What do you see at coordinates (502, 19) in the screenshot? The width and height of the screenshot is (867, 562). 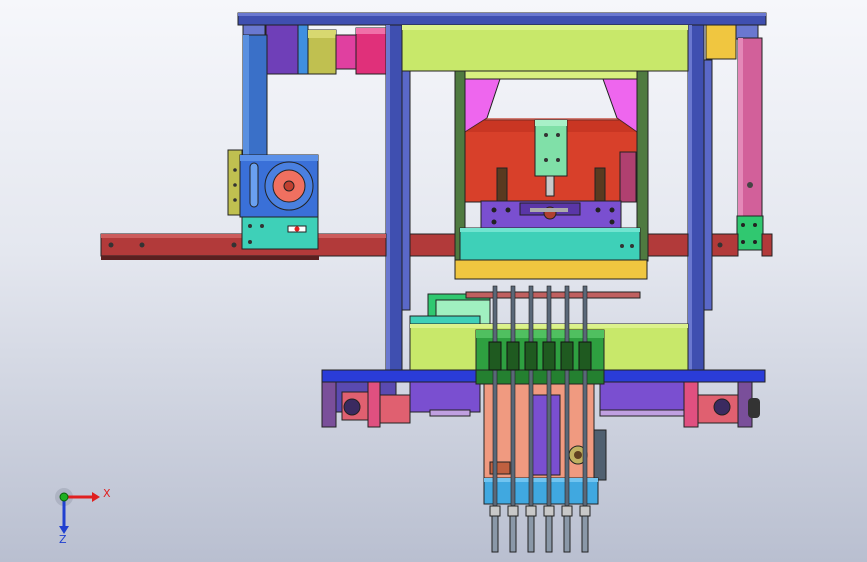 I see `top-beam` at bounding box center [502, 19].